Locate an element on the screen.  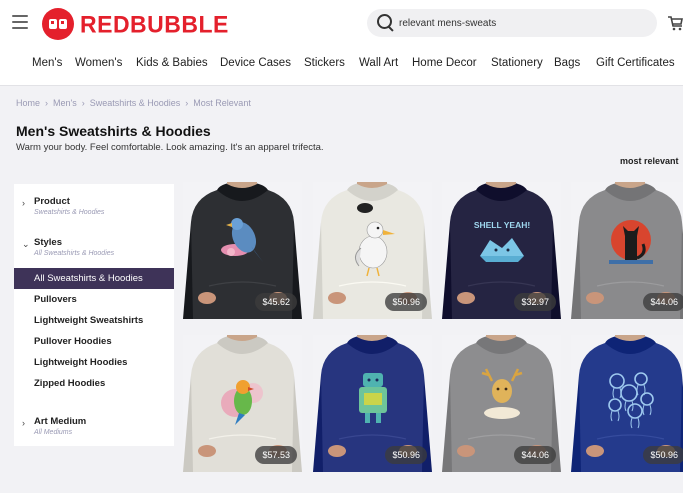
nav-item-mens: Men's is located at coordinates (47, 63).